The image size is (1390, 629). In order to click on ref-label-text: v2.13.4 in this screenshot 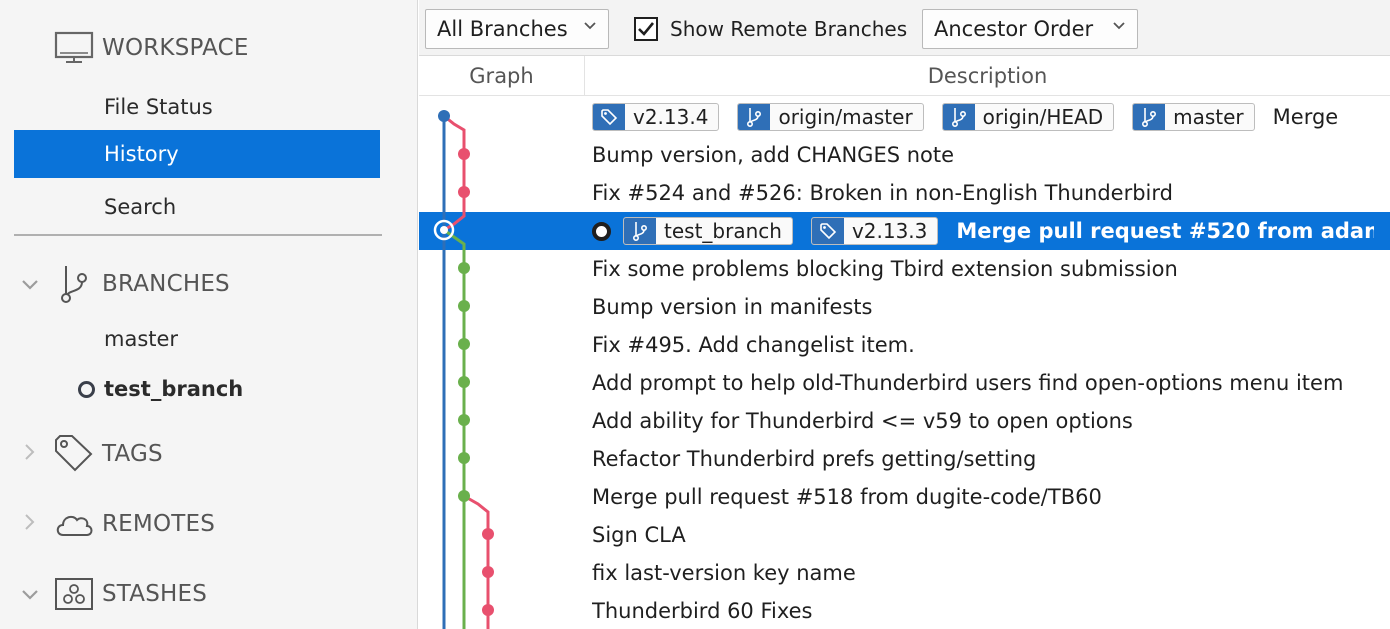, I will do `click(671, 117)`.